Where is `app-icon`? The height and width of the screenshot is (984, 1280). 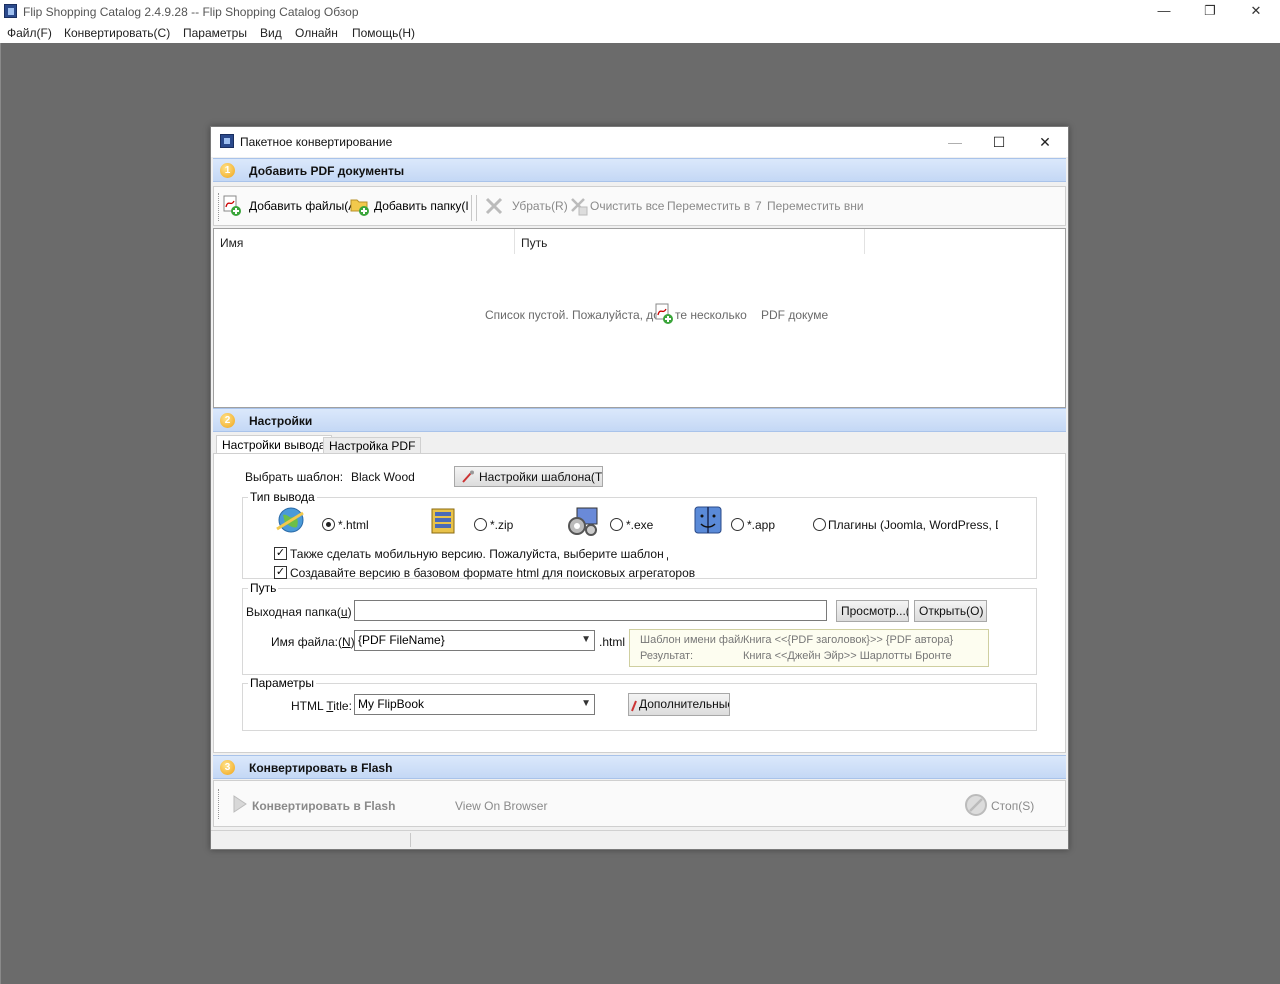
app-icon is located at coordinates (10, 11).